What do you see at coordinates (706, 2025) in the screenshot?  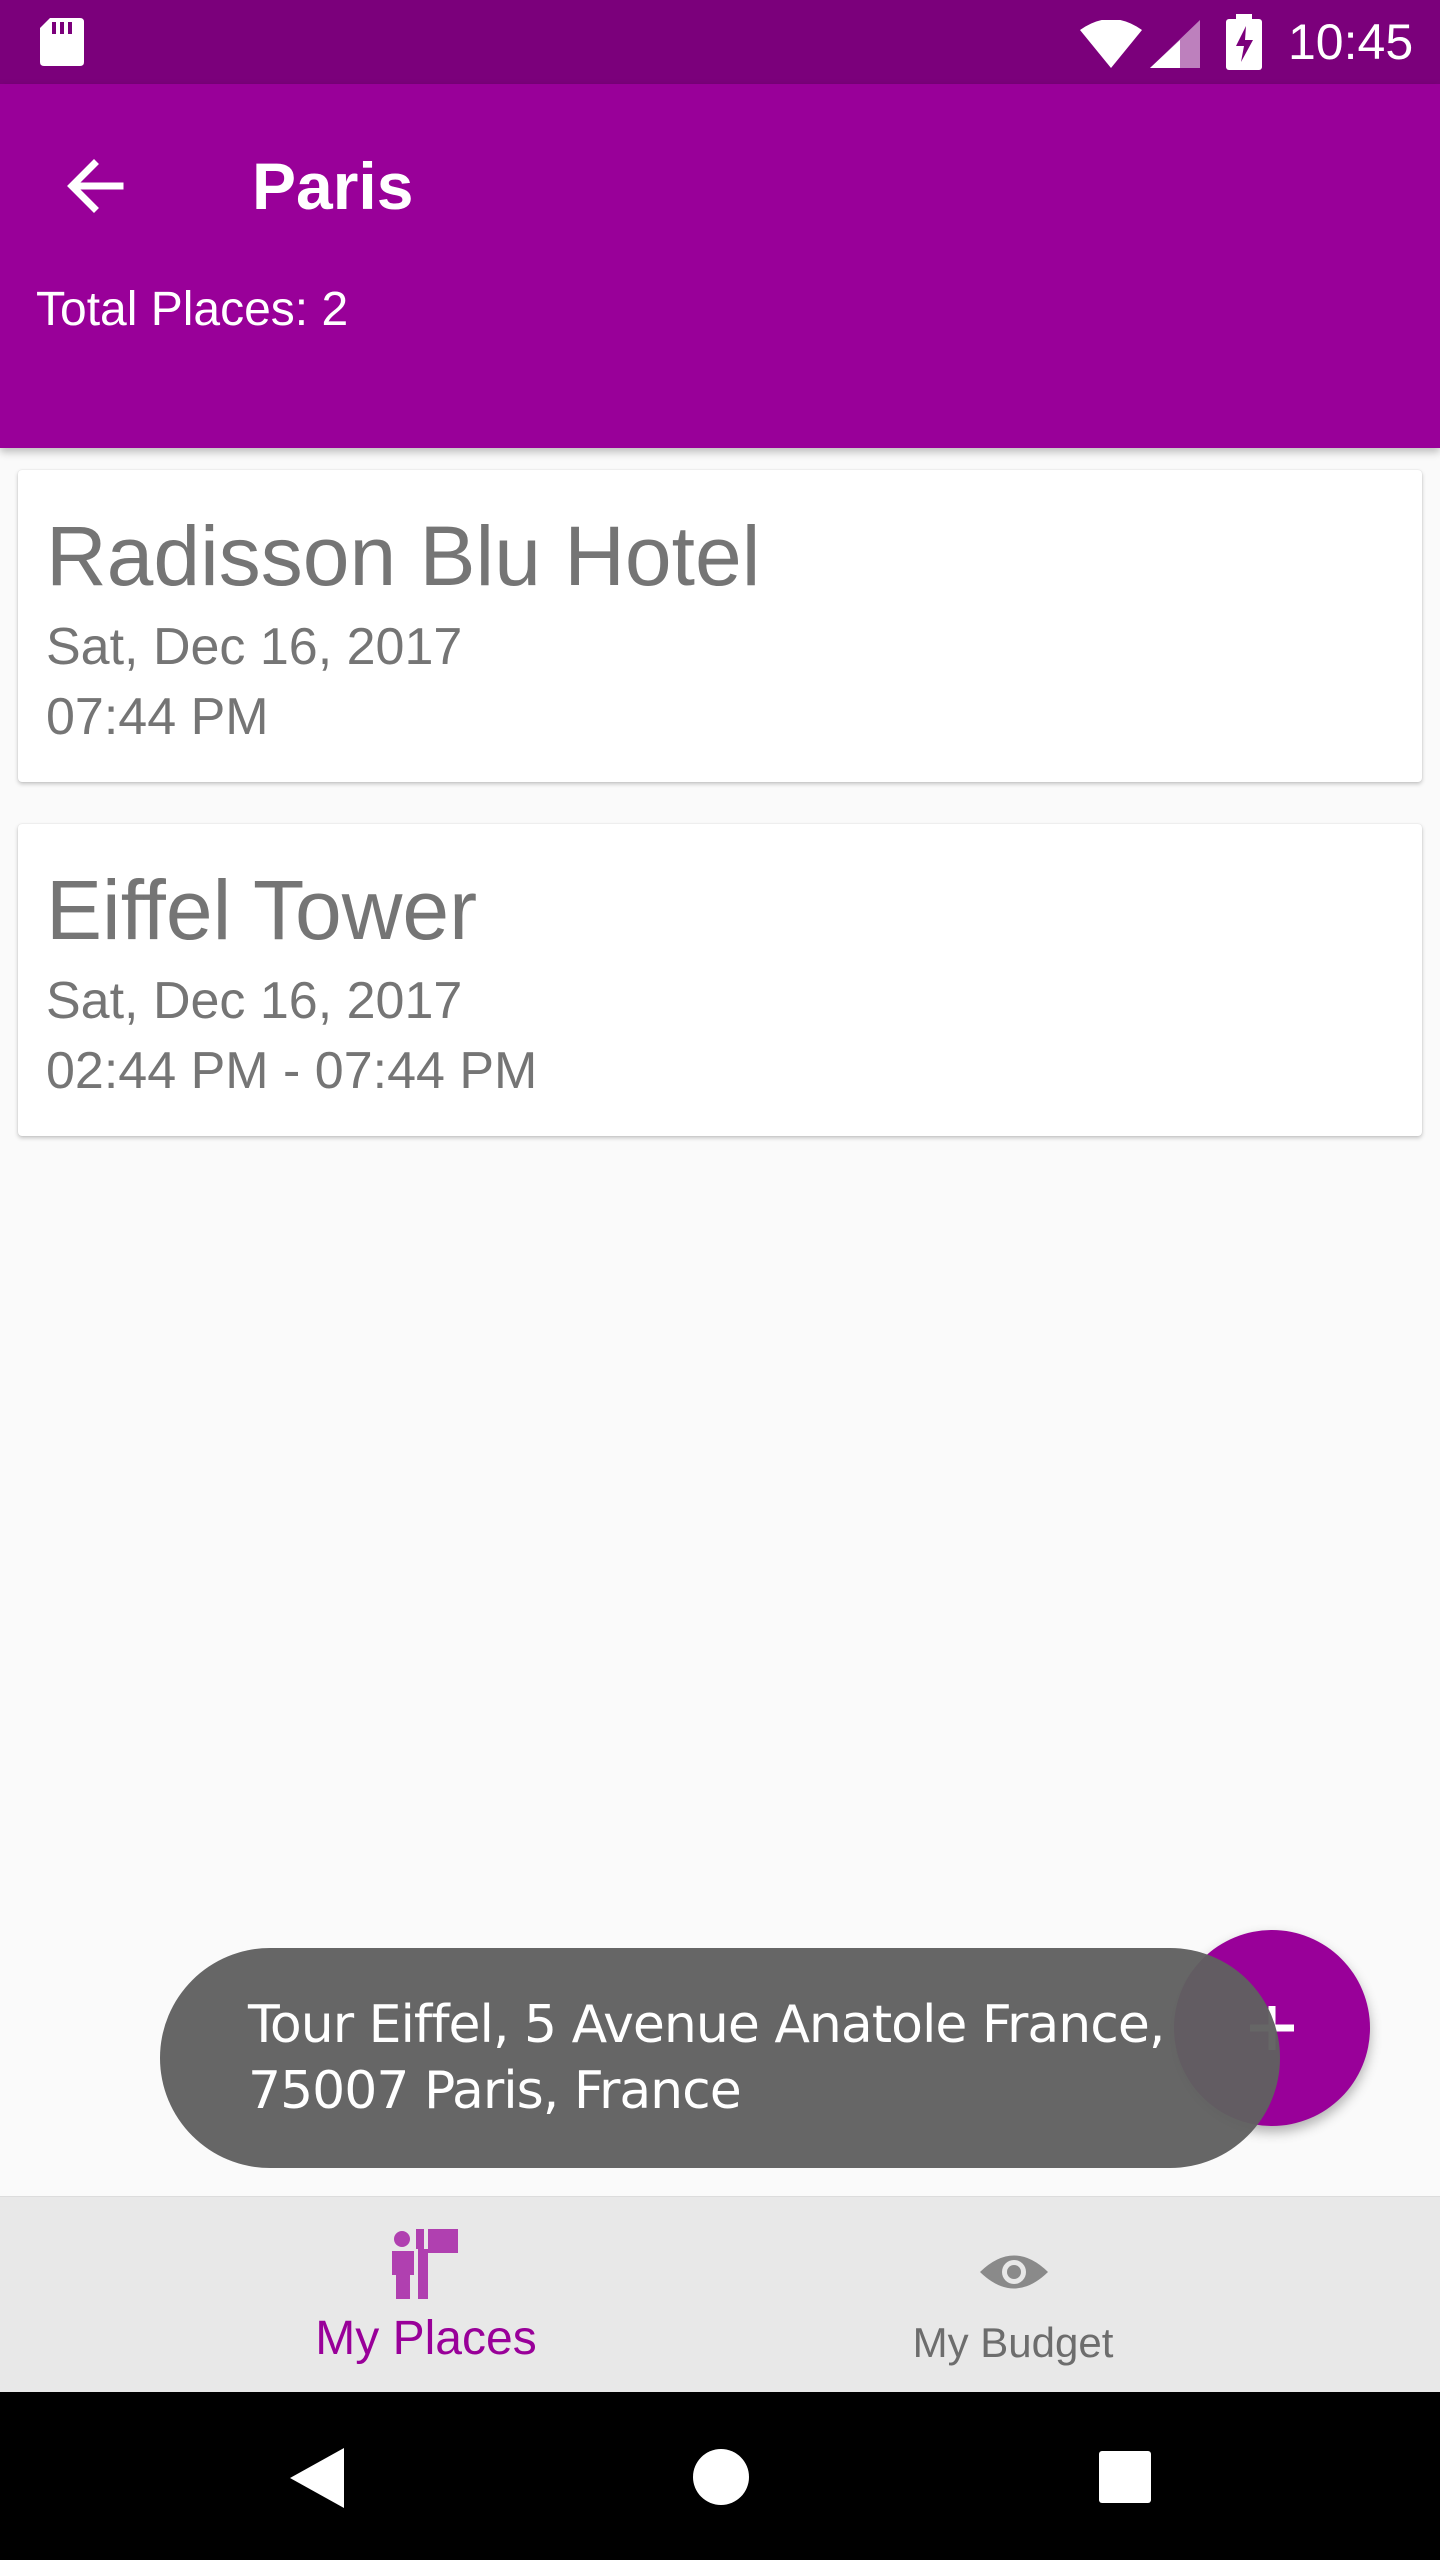 I see `toast-line-1: Tour Eiffel, 5 Avenue Anatole France,` at bounding box center [706, 2025].